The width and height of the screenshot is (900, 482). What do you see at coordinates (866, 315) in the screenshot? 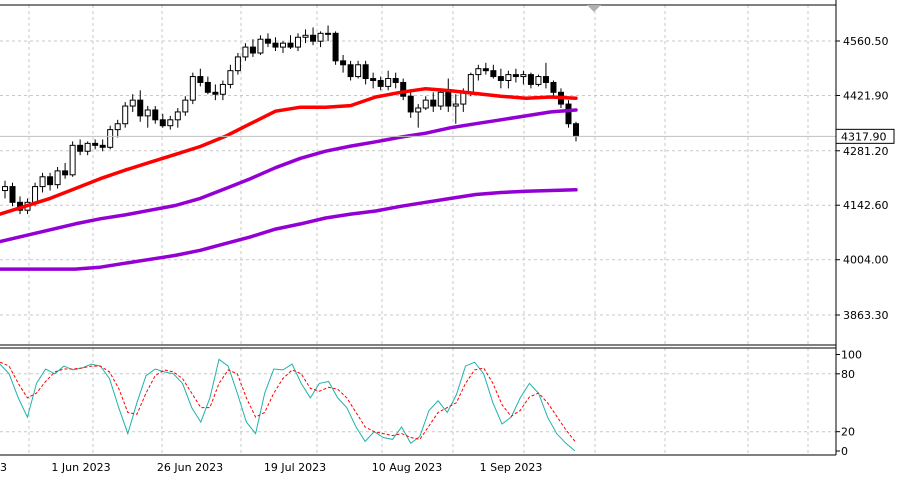
I see `y-tick-label: 3863.30` at bounding box center [866, 315].